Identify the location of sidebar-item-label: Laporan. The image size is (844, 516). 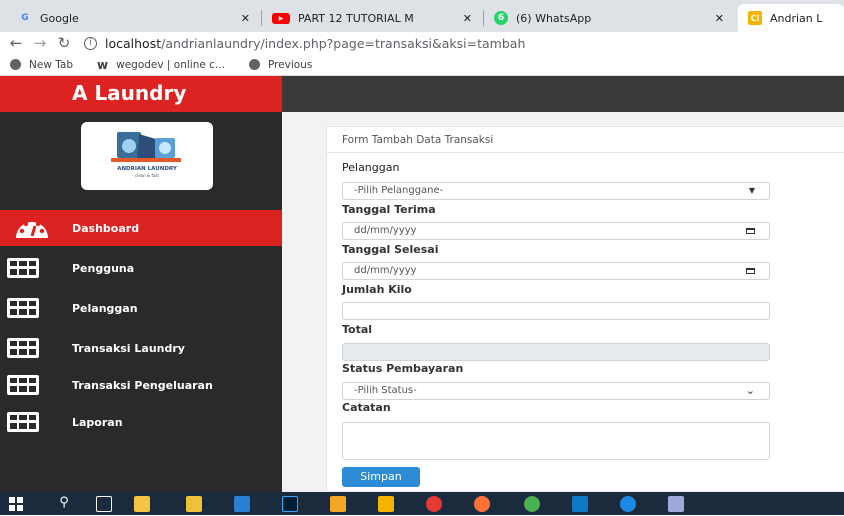
(97, 422).